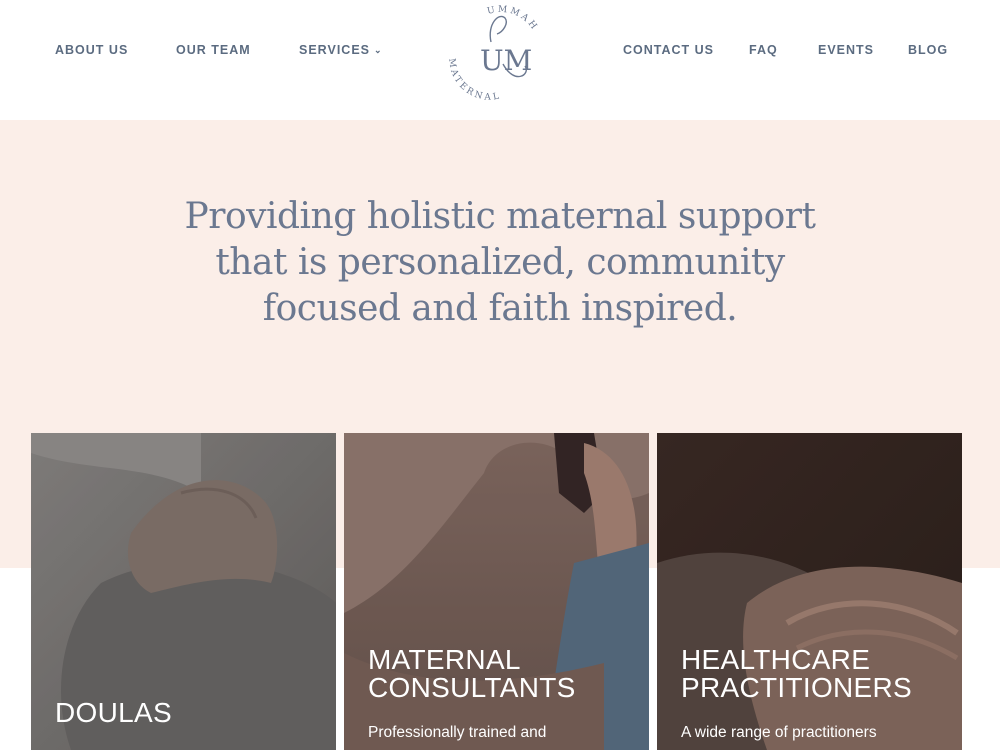 The image size is (1000, 750). I want to click on logo-top-text: UMMAH, so click(512, 19).